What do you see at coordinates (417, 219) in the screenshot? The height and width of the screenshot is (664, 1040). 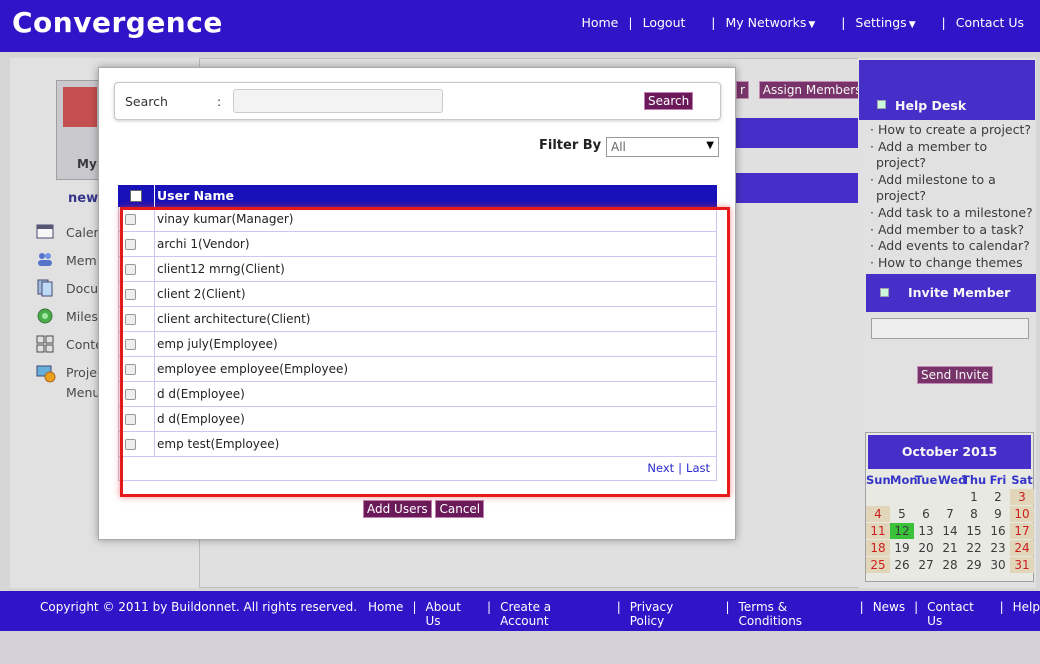 I see `table-row: vinay kumar(Manager)` at bounding box center [417, 219].